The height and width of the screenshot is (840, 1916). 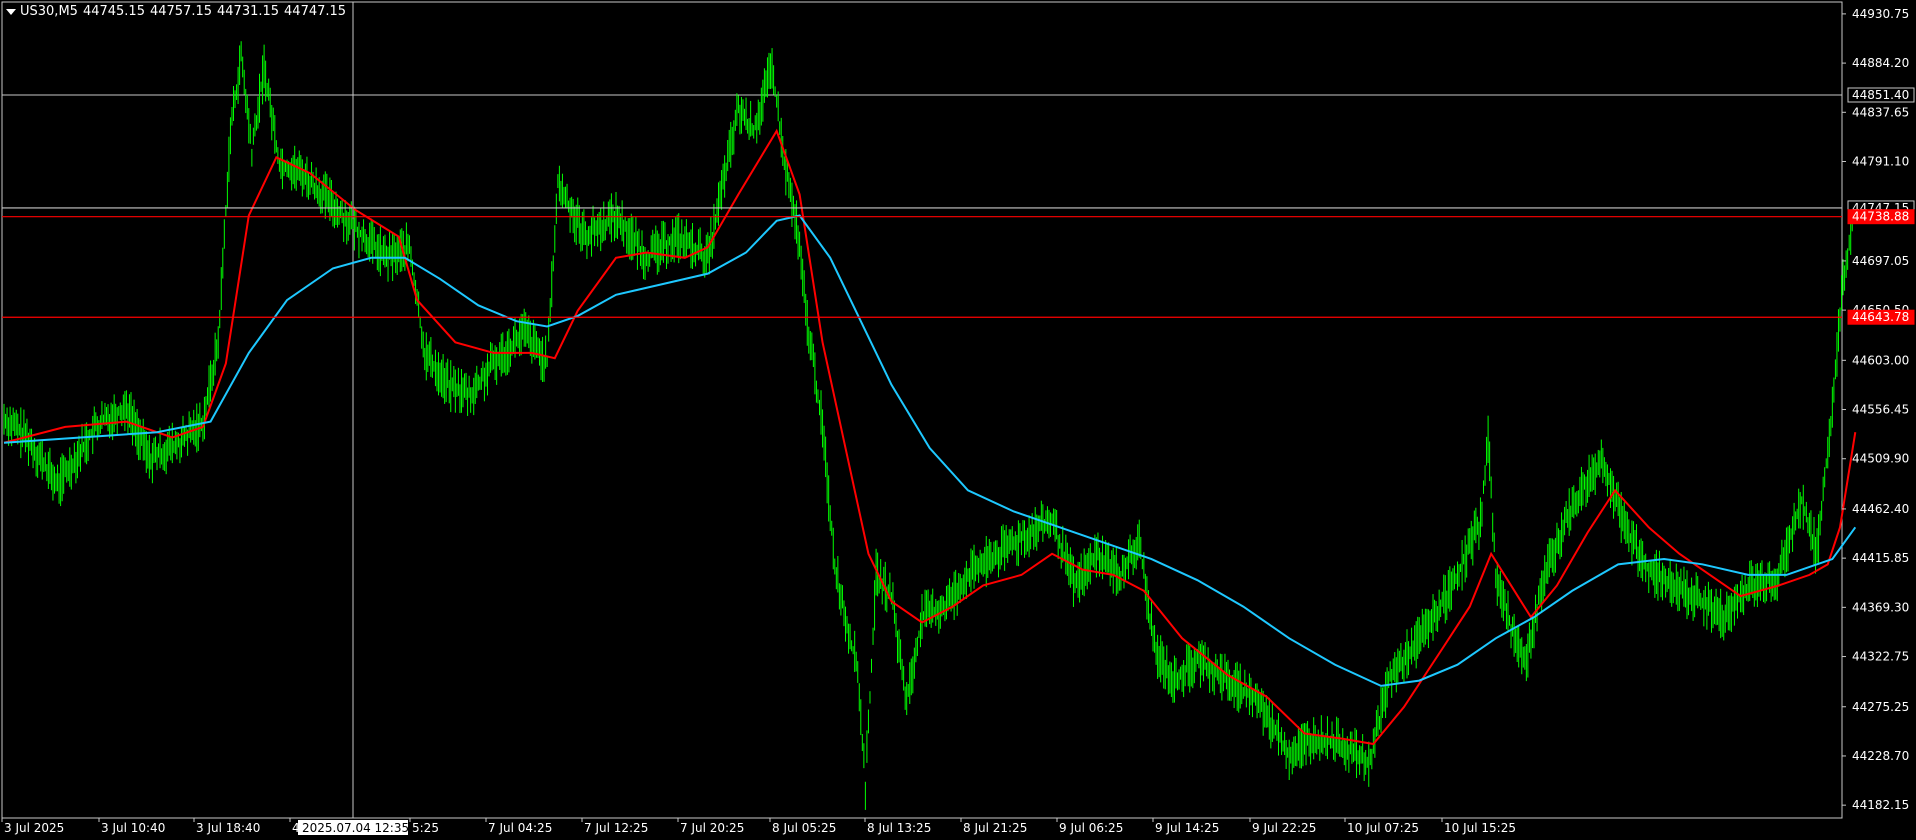 What do you see at coordinates (355, 828) in the screenshot?
I see `crosshair-time-label: 2025.07.04 12:35` at bounding box center [355, 828].